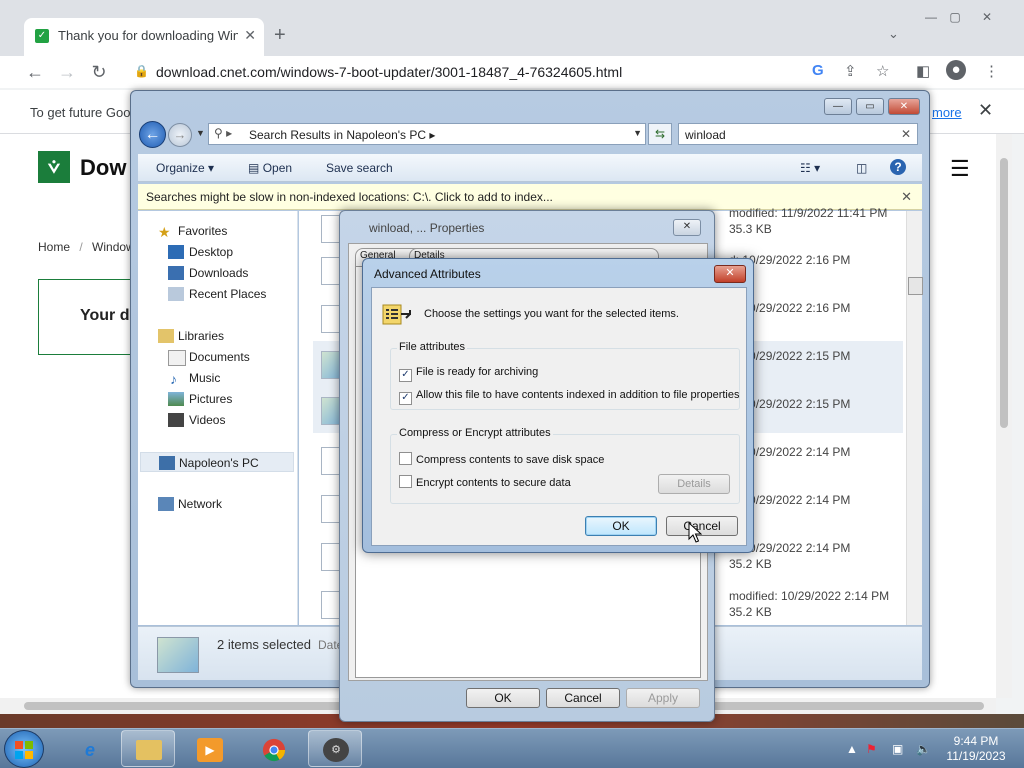 The height and width of the screenshot is (768, 1024). What do you see at coordinates (898, 167) in the screenshot?
I see `help-icon: ?` at bounding box center [898, 167].